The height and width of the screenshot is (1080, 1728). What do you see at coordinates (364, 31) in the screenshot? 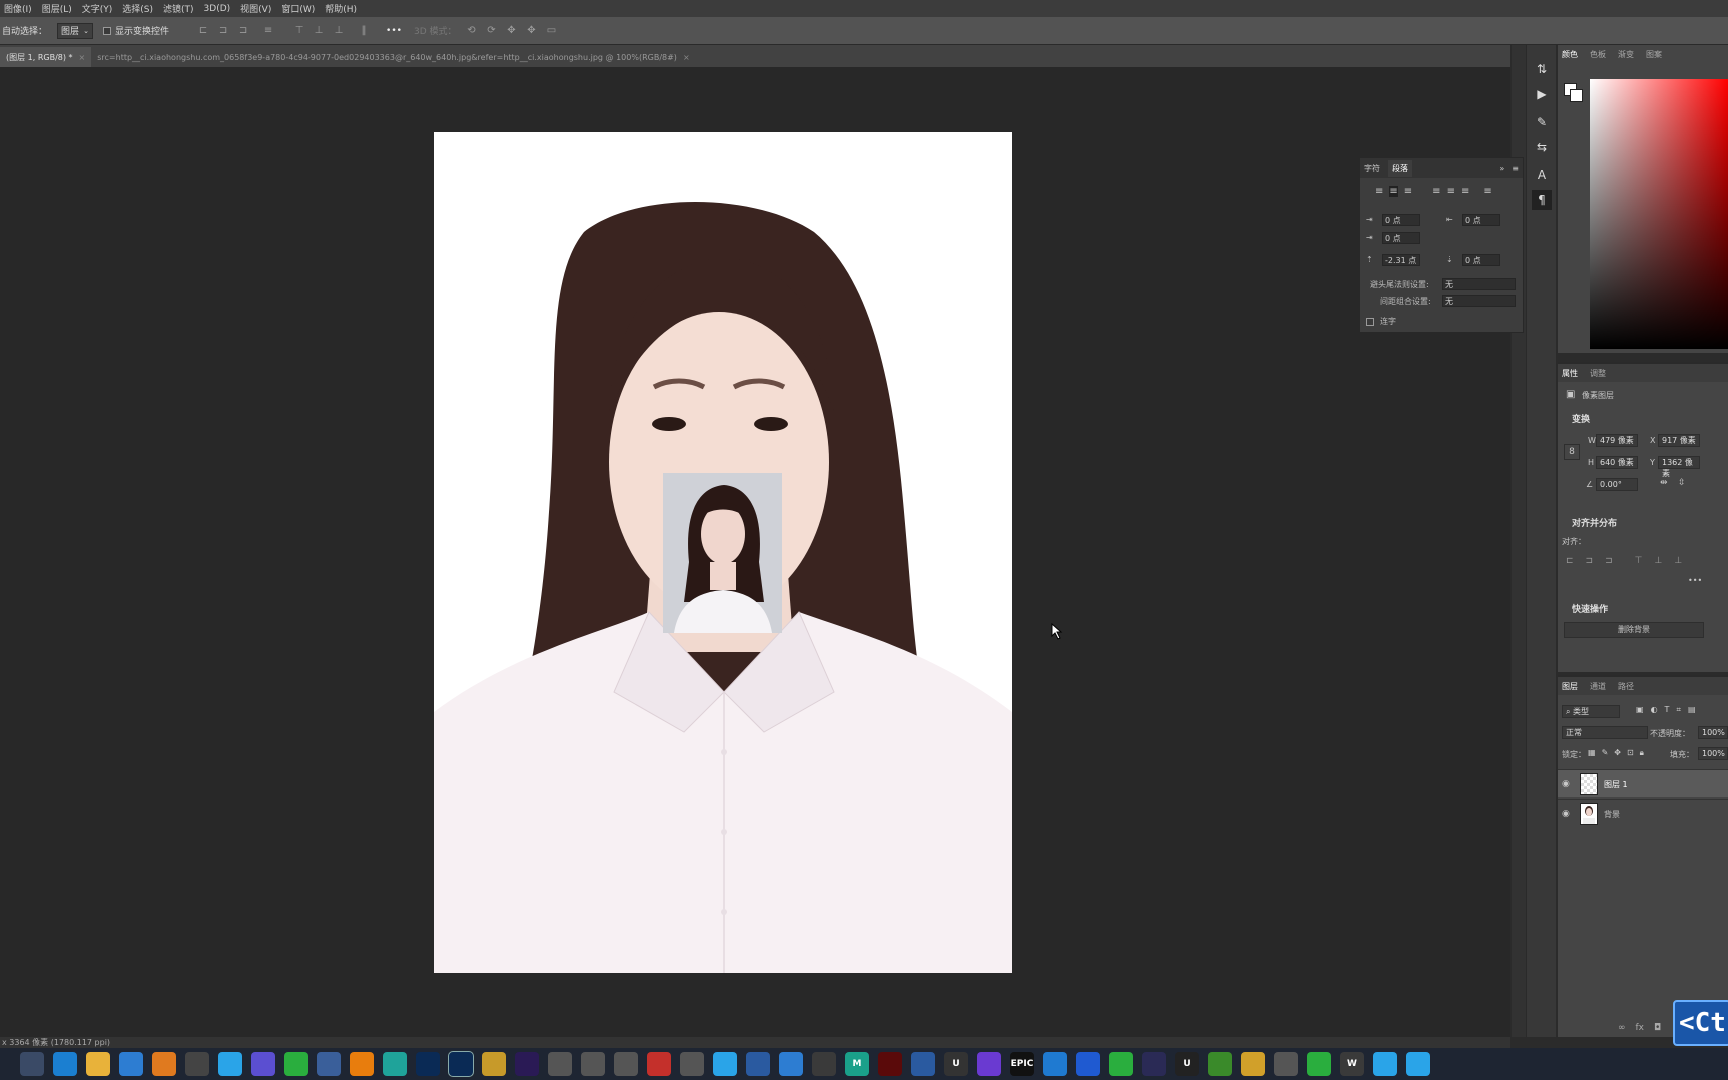
I see `distribute-v-icon: ‖` at bounding box center [364, 31].